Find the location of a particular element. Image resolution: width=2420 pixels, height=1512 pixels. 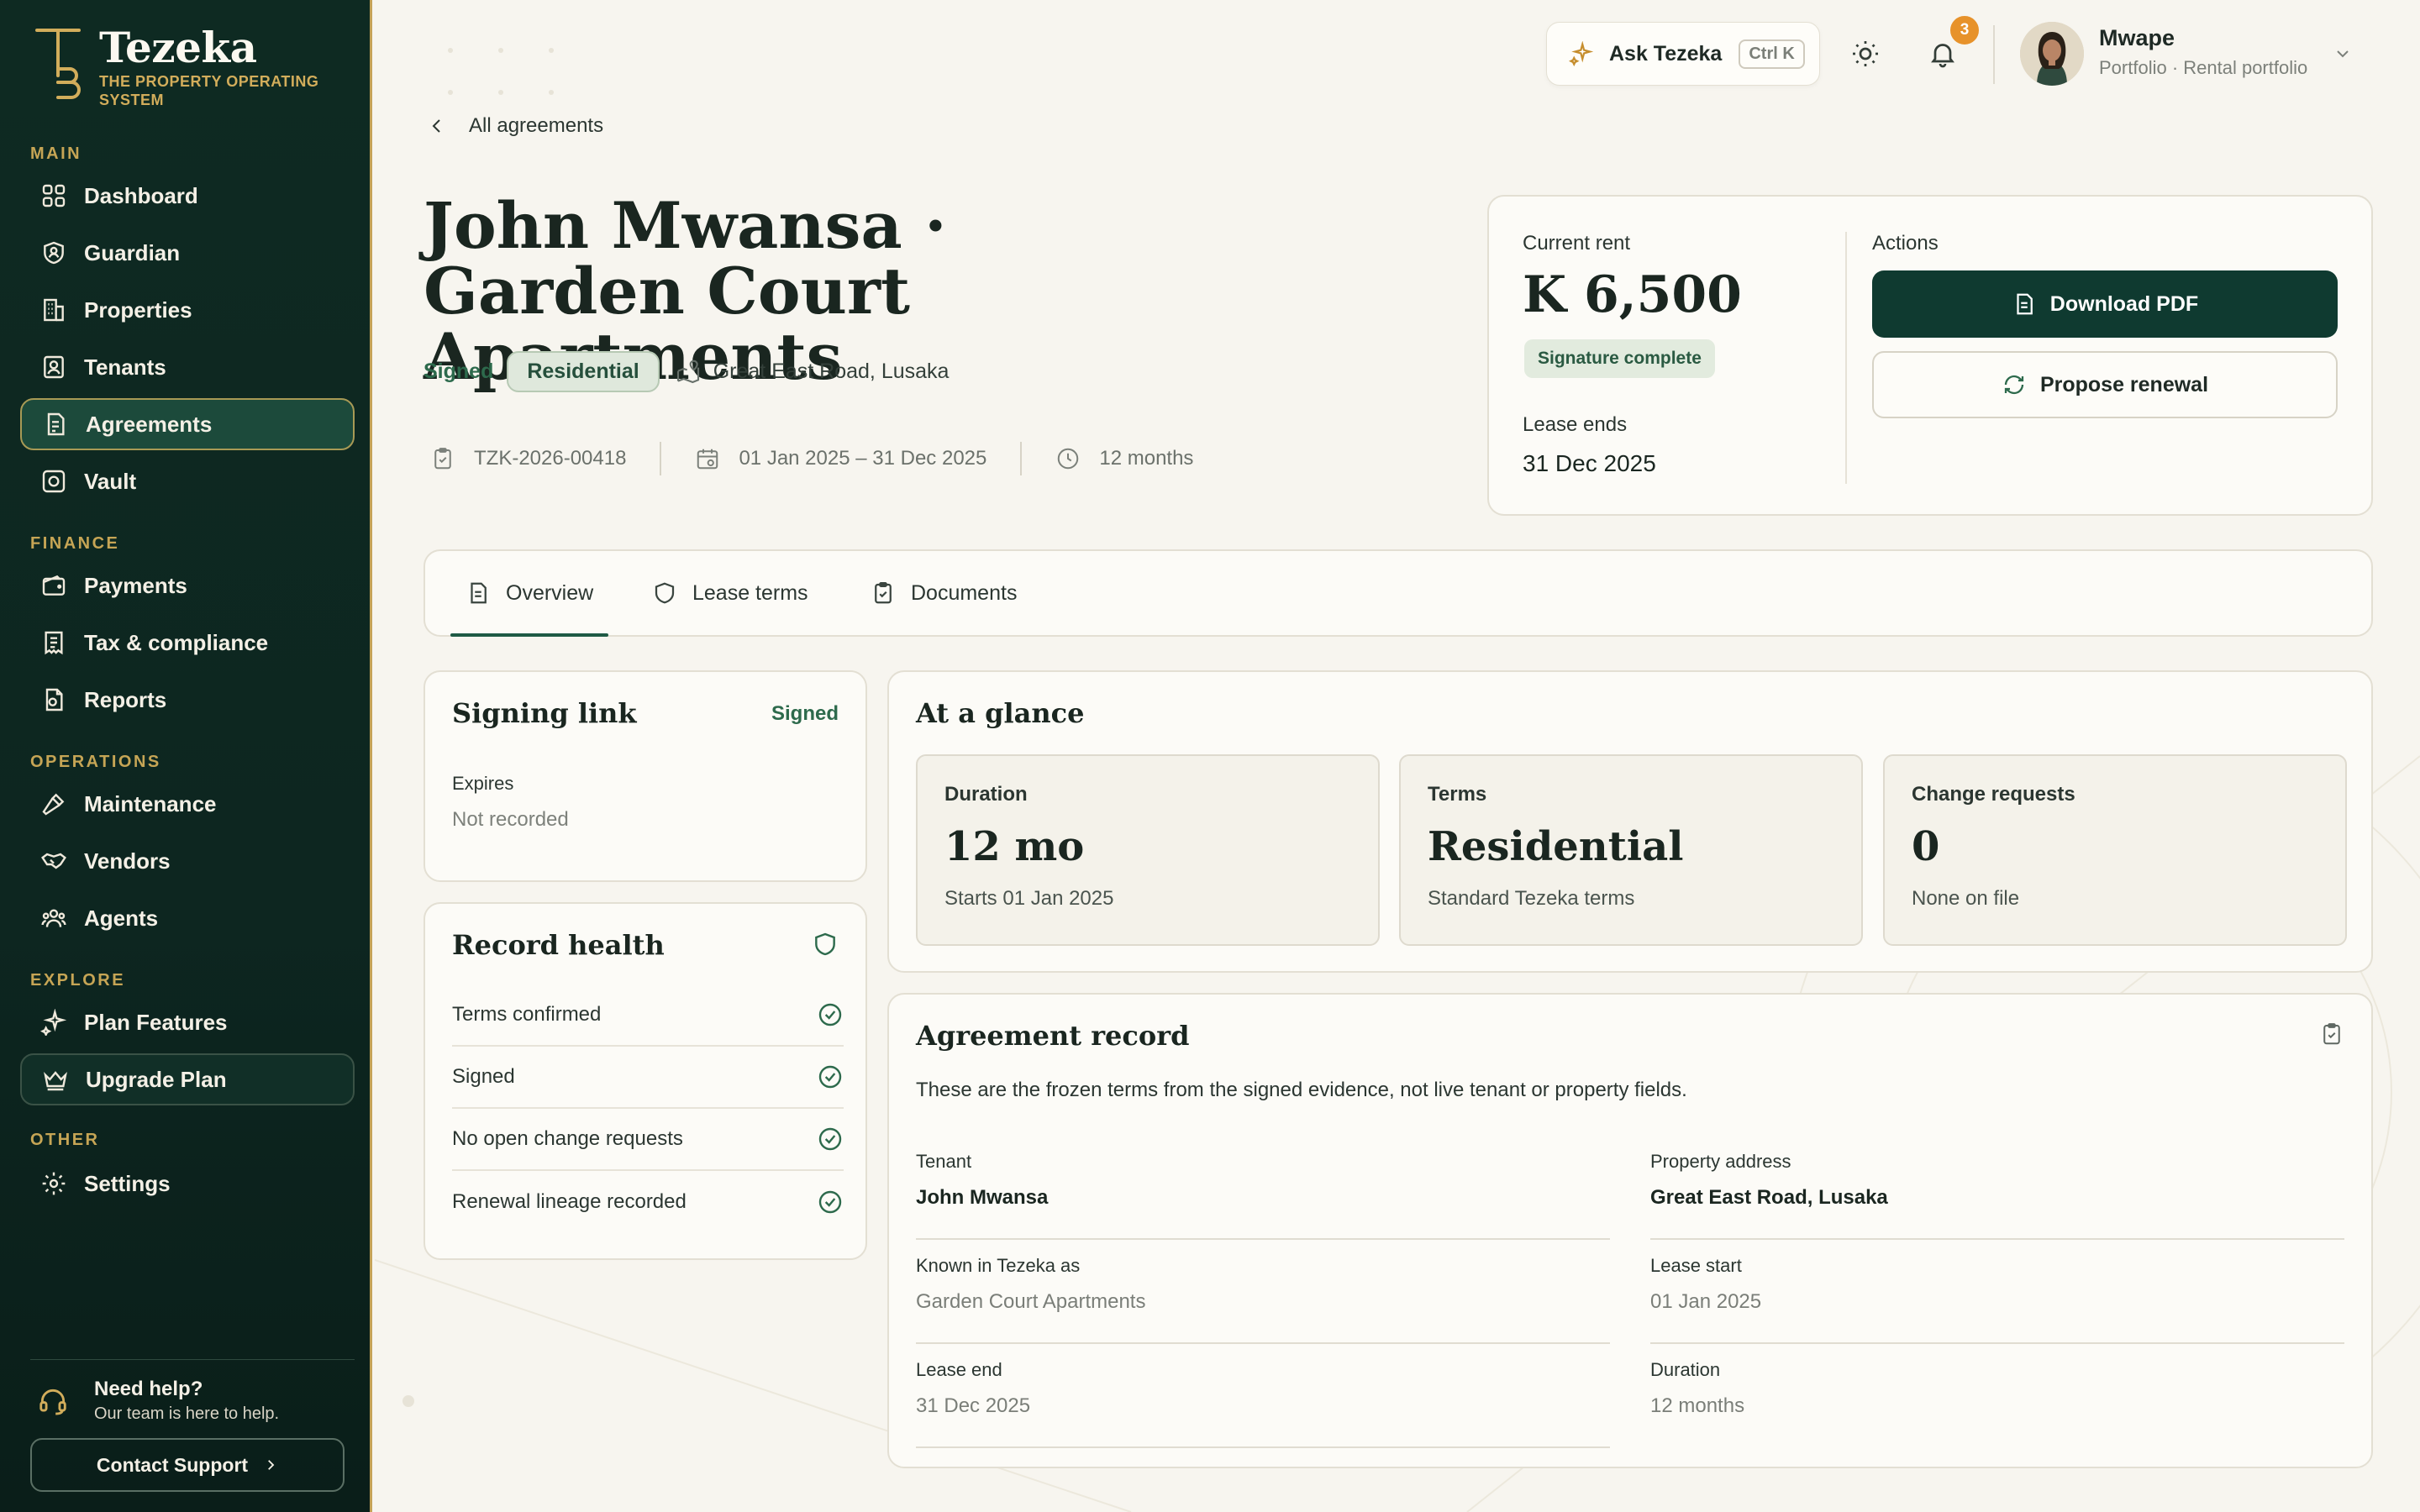

record-health-title: Record health is located at coordinates (558, 945).